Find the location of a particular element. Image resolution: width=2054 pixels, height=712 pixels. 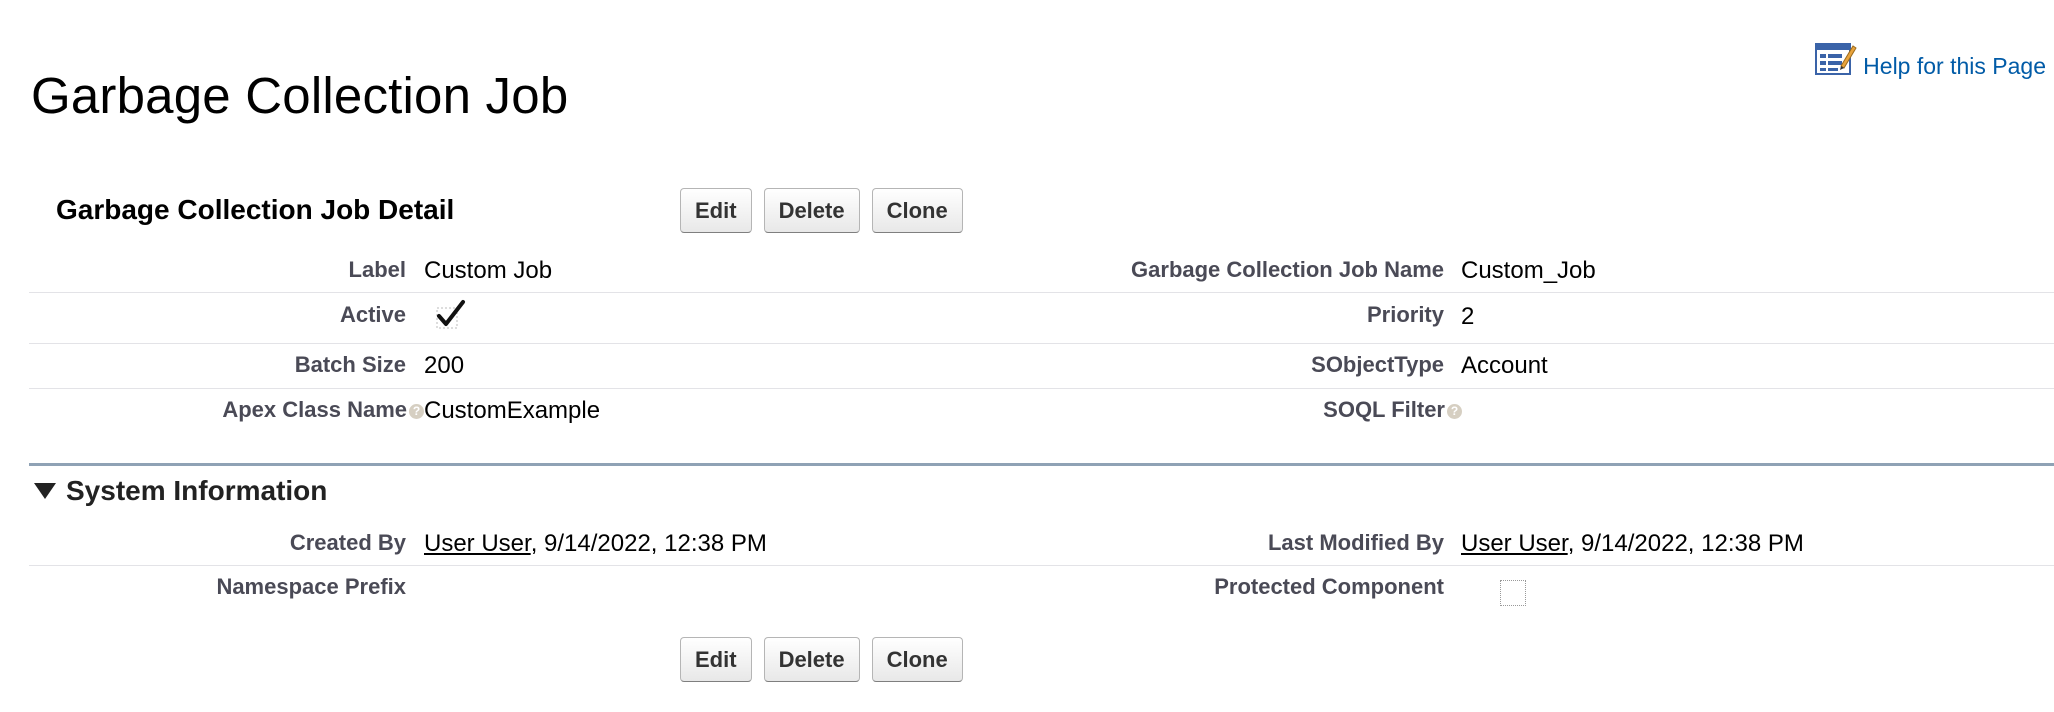

label-field-label: Label is located at coordinates (377, 269).